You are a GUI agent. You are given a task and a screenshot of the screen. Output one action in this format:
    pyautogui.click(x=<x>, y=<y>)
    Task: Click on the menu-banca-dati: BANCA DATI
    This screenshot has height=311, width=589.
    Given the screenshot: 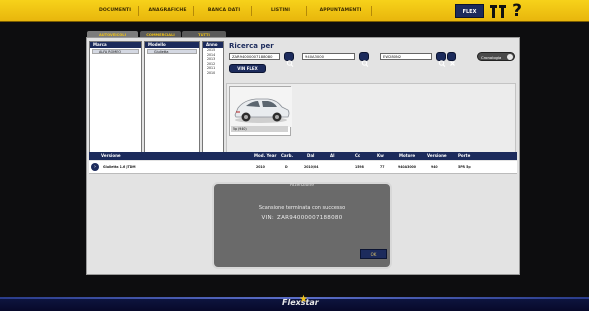 What is the action you would take?
    pyautogui.click(x=224, y=11)
    